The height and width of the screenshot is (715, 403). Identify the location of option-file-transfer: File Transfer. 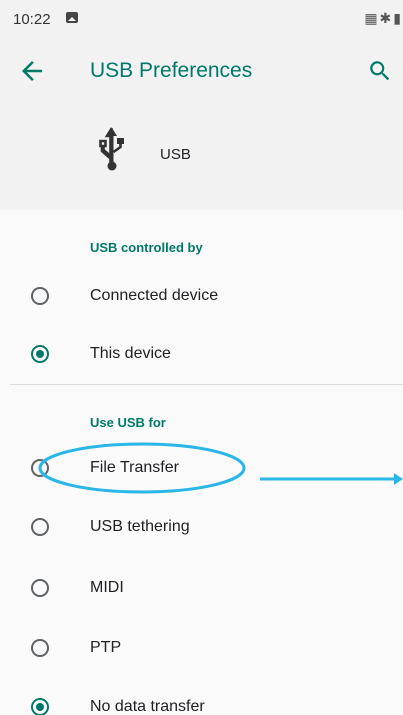
(201, 468).